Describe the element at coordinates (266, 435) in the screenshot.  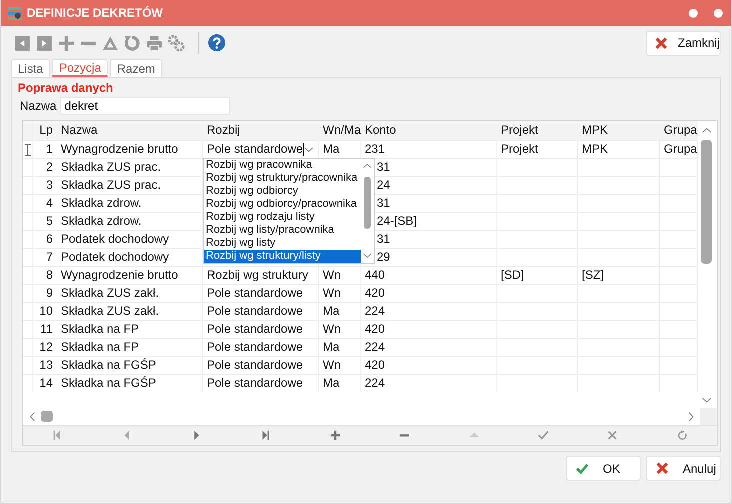
I see `last-icon` at that location.